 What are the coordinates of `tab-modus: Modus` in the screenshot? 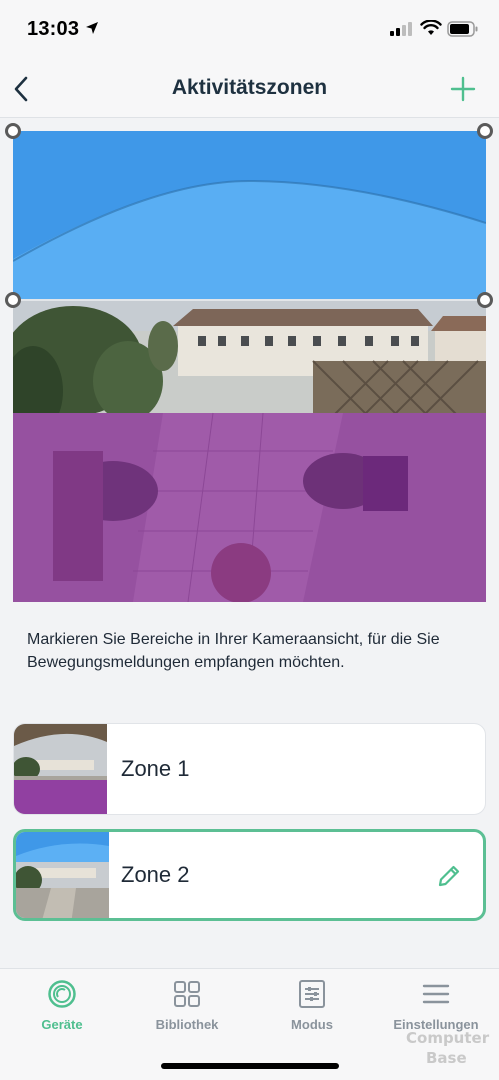 It's located at (312, 1005).